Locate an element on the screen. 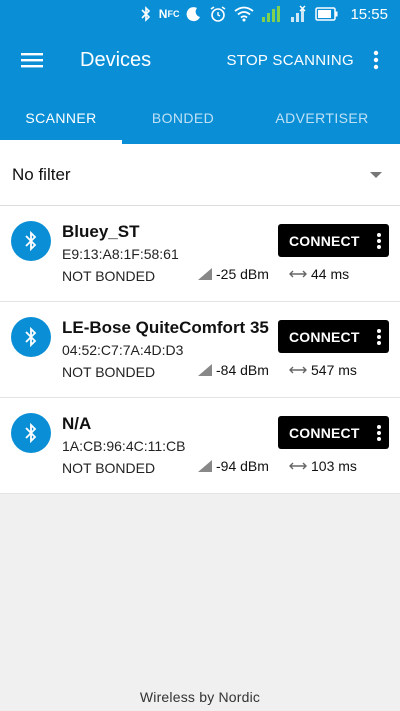  tab-advertiser: ADVERTISER is located at coordinates (322, 118).